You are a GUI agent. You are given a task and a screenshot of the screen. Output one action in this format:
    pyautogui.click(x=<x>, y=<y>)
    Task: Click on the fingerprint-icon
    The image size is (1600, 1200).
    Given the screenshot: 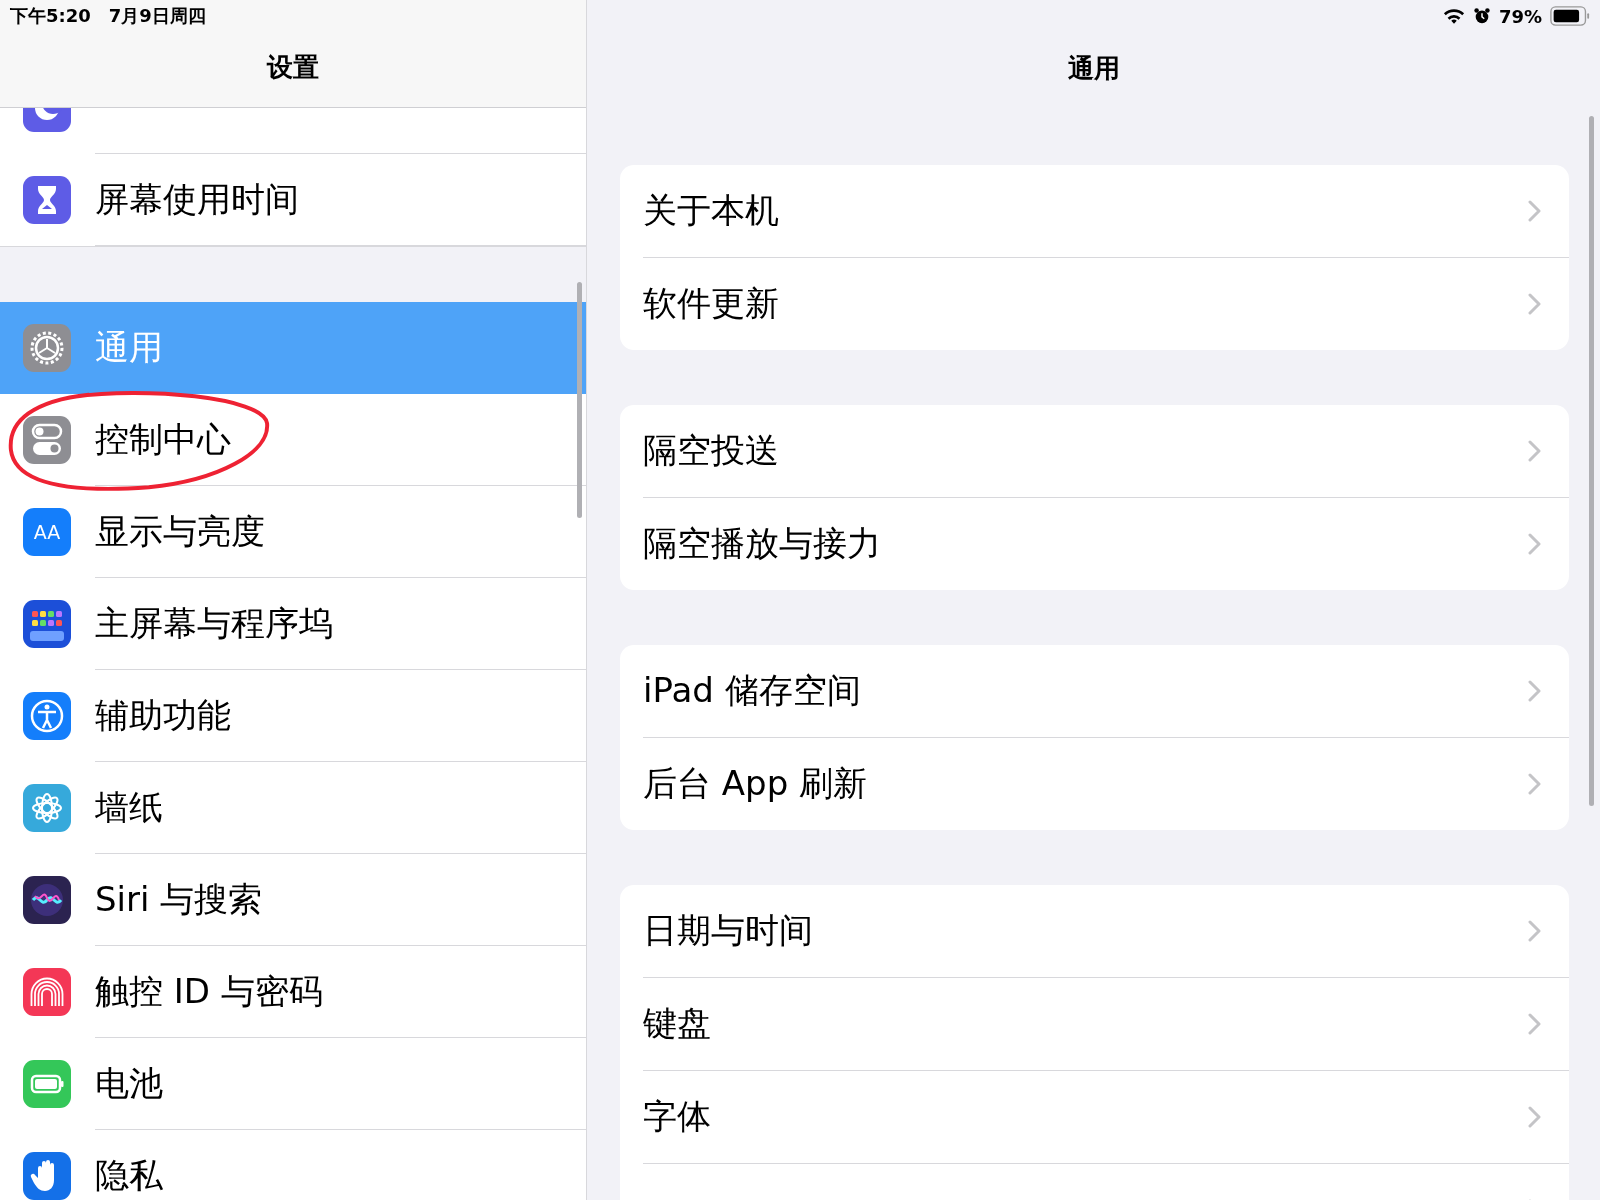 What is the action you would take?
    pyautogui.click(x=47, y=992)
    